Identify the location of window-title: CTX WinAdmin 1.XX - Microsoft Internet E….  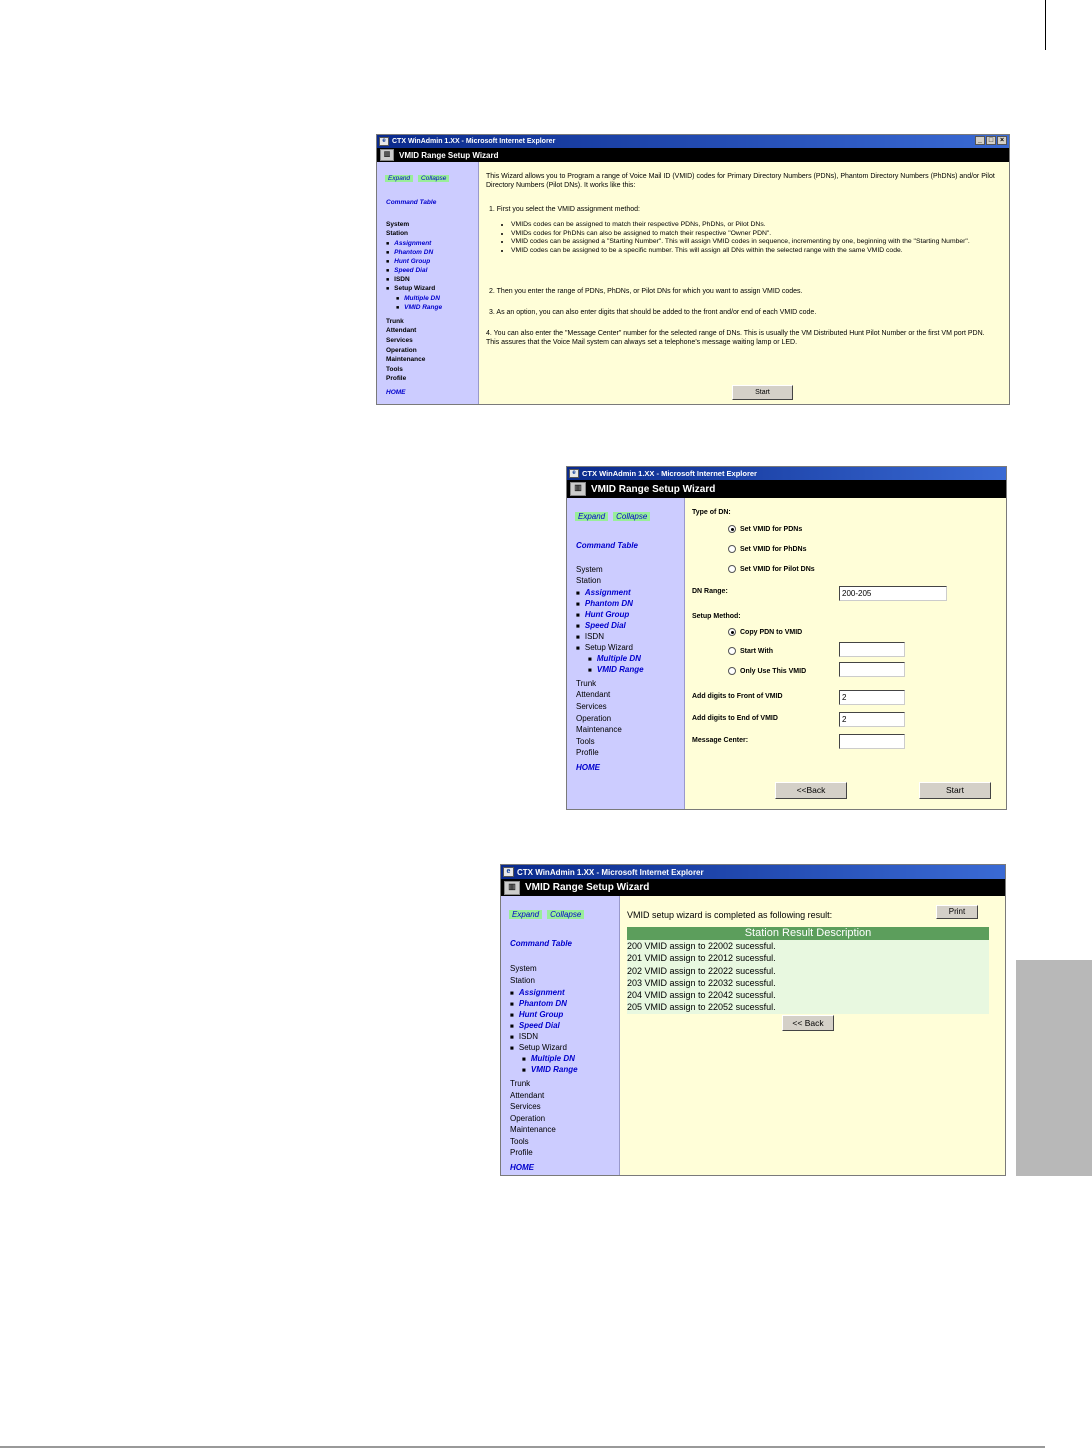
(669, 473).